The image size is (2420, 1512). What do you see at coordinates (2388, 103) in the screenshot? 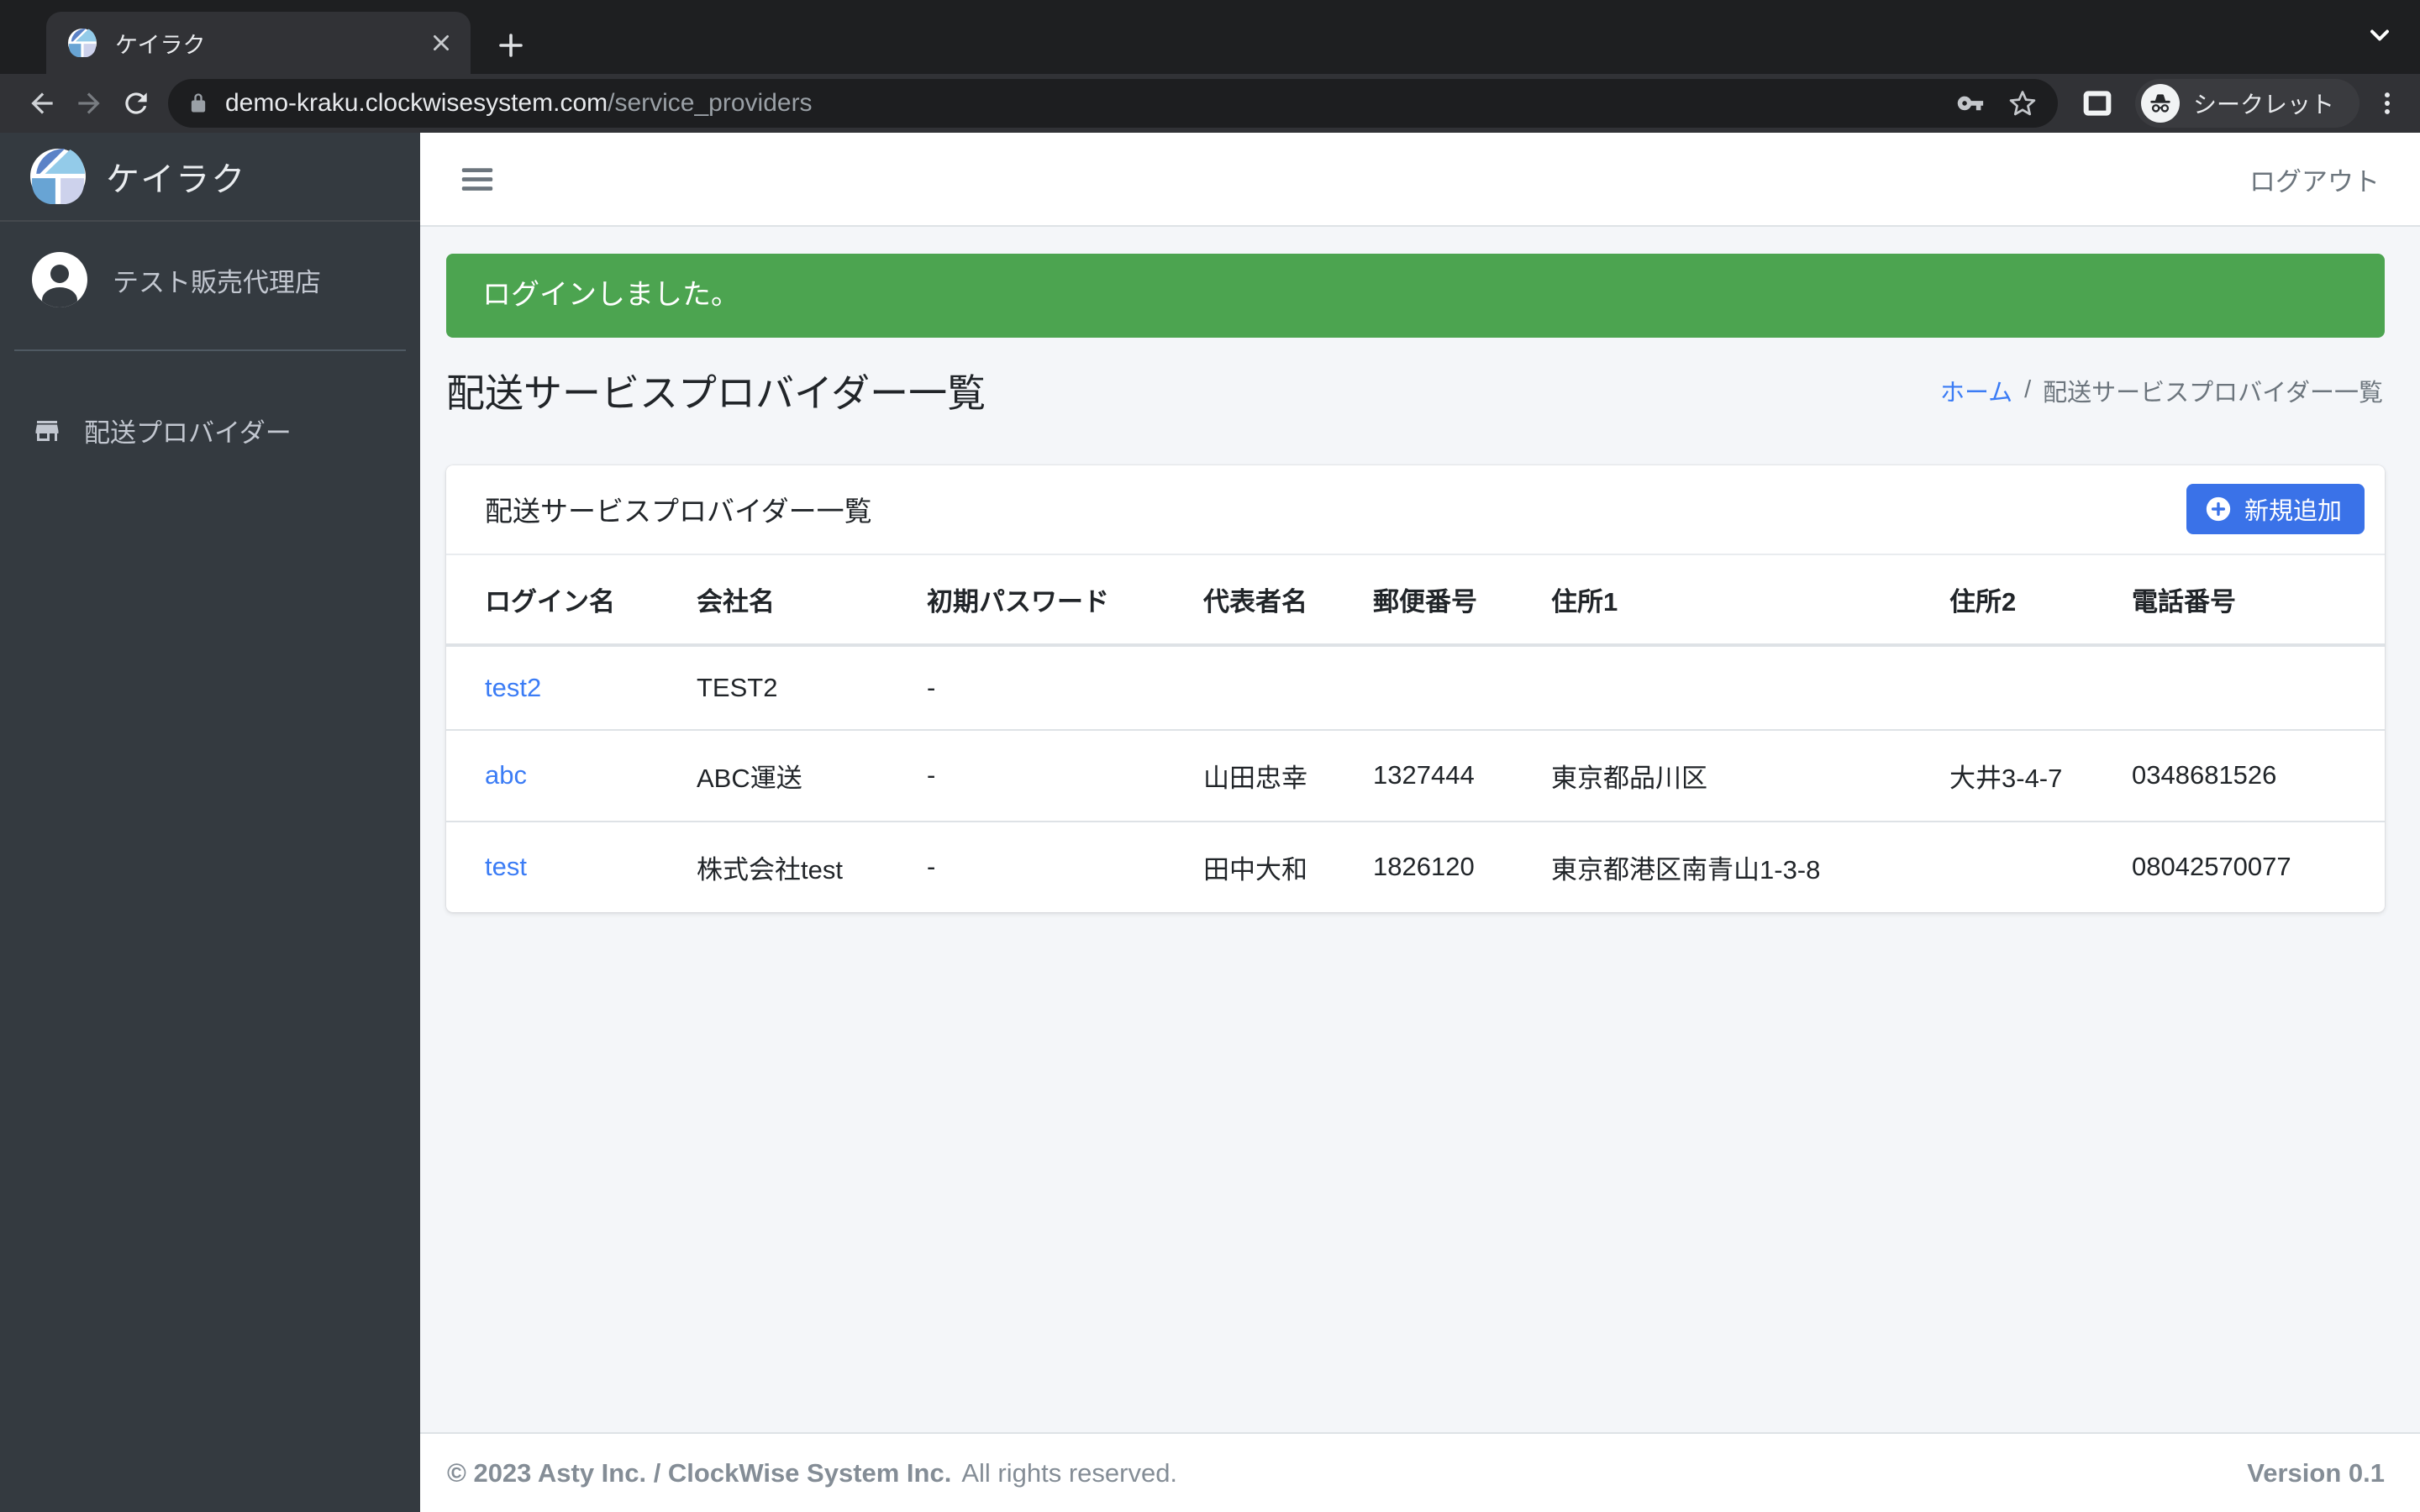
I see `browser-menu-icon` at bounding box center [2388, 103].